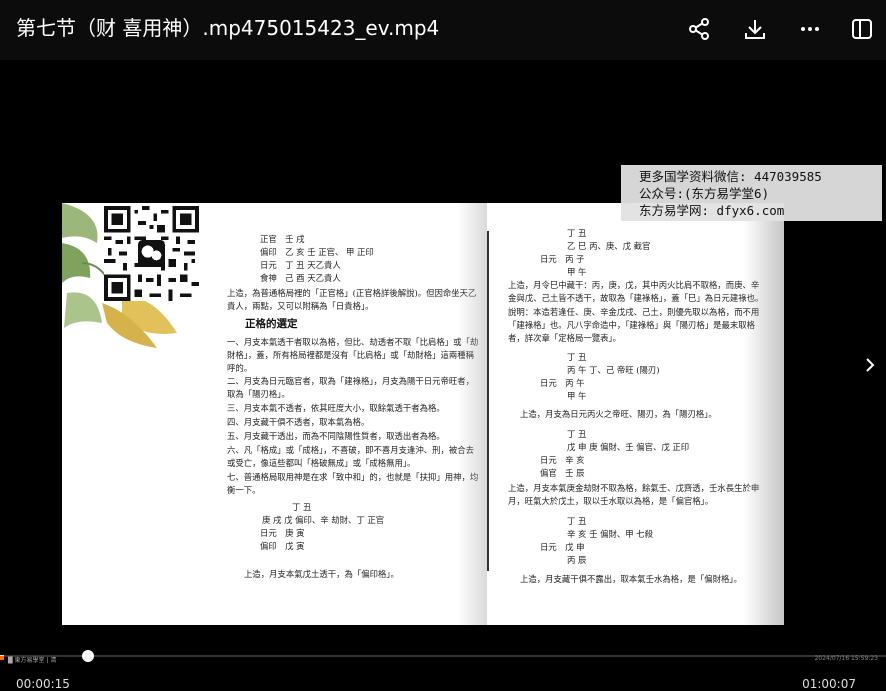 The height and width of the screenshot is (691, 886). I want to click on paragraph: 上造，月支為日元丙火之帝旺、陽刃，為「陽刃格」。, so click(618, 414).